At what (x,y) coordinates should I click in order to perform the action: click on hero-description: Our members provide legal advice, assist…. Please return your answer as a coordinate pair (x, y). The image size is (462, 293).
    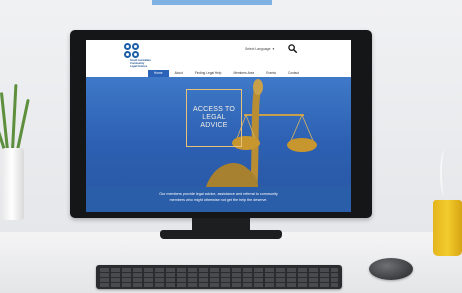
    Looking at the image, I should click on (218, 197).